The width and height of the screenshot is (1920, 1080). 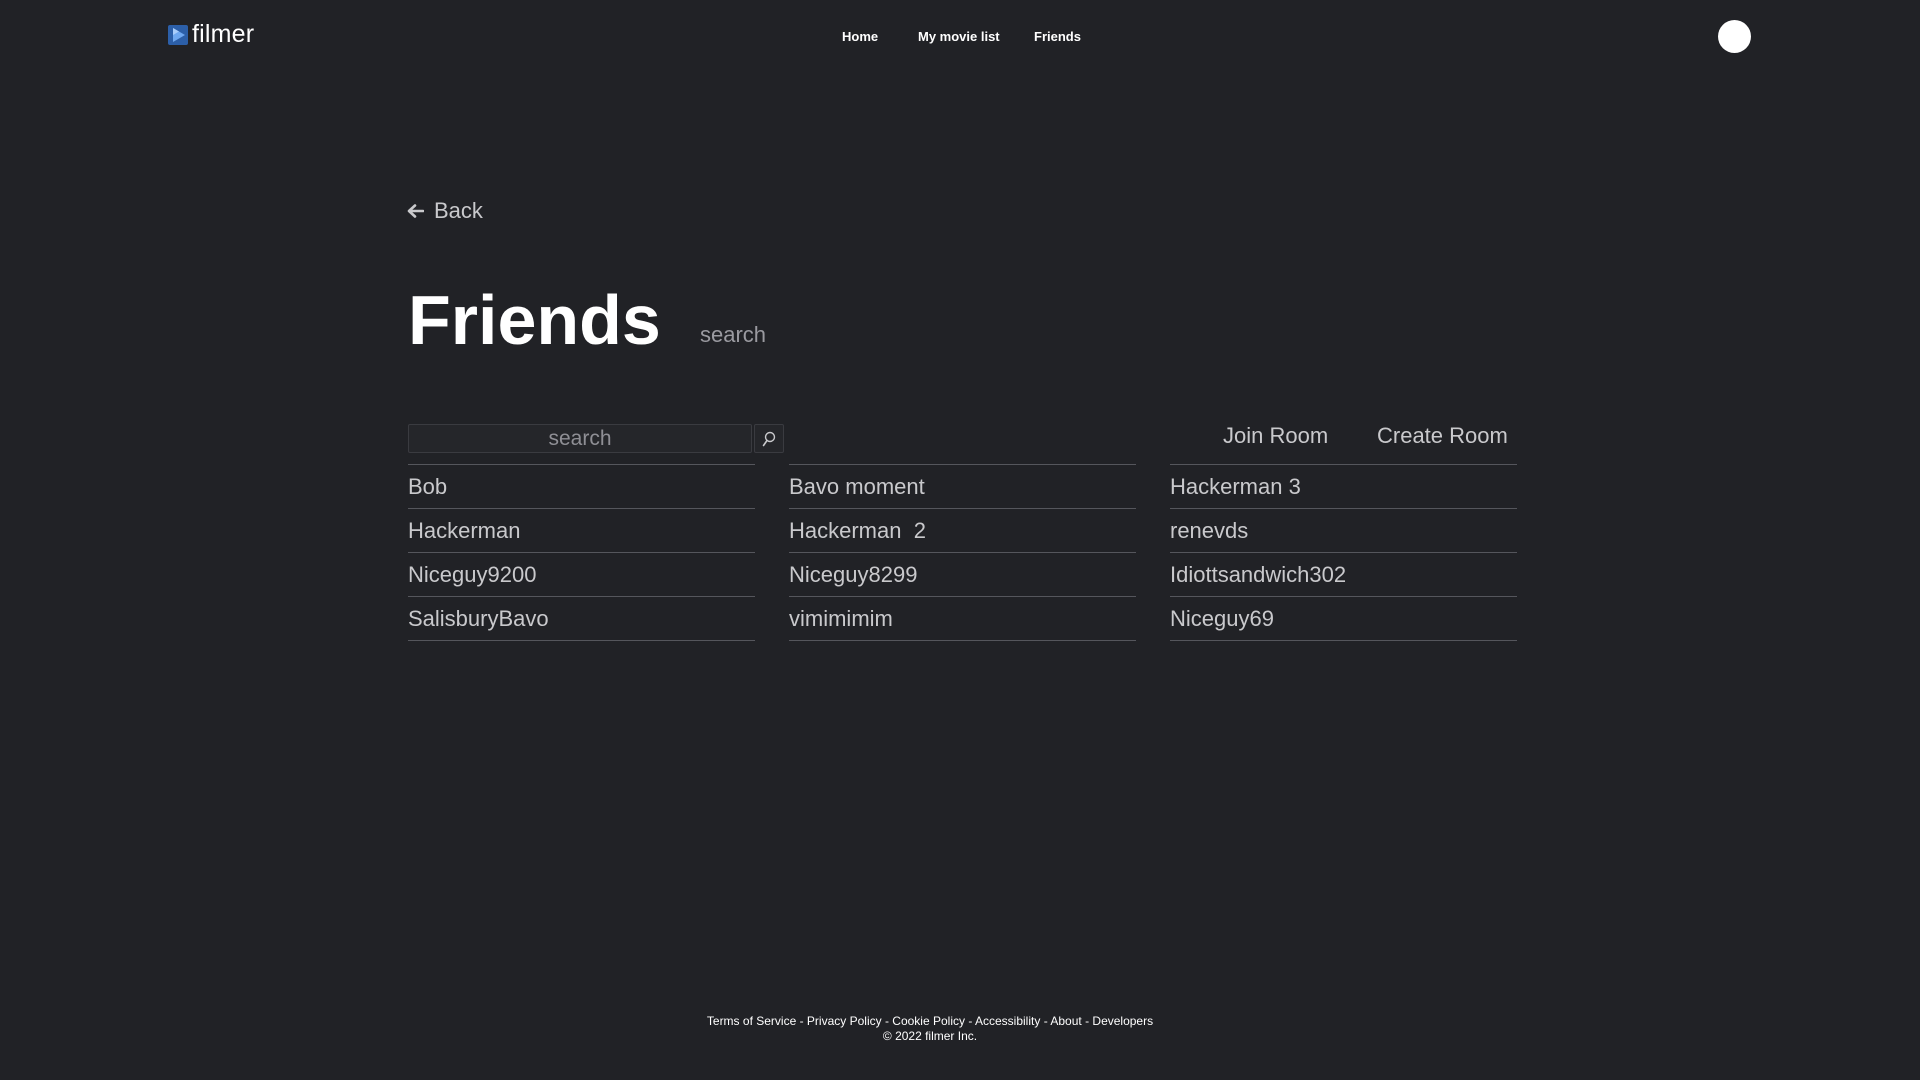 I want to click on friend-item: Bob, so click(x=581, y=486).